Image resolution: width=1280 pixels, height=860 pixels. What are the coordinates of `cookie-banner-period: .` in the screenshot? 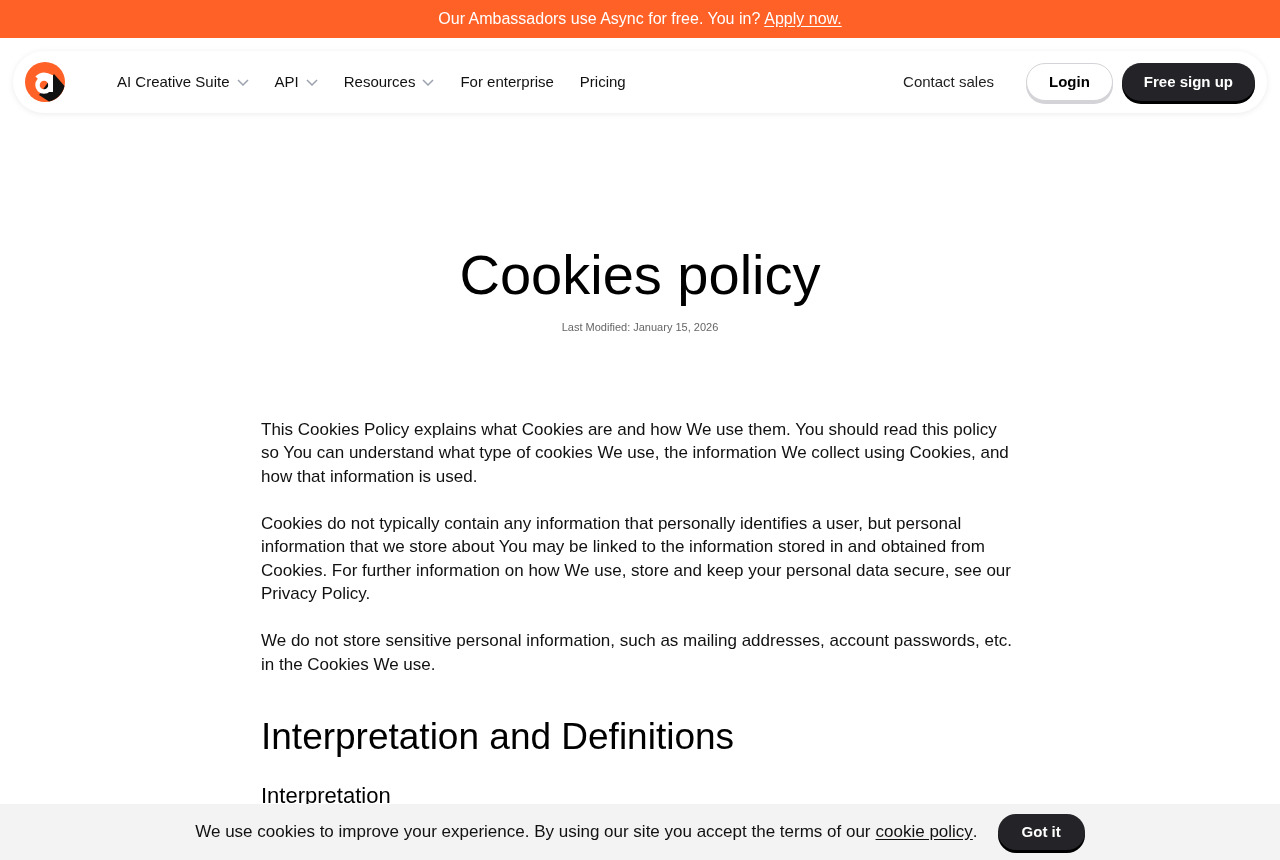 It's located at (975, 832).